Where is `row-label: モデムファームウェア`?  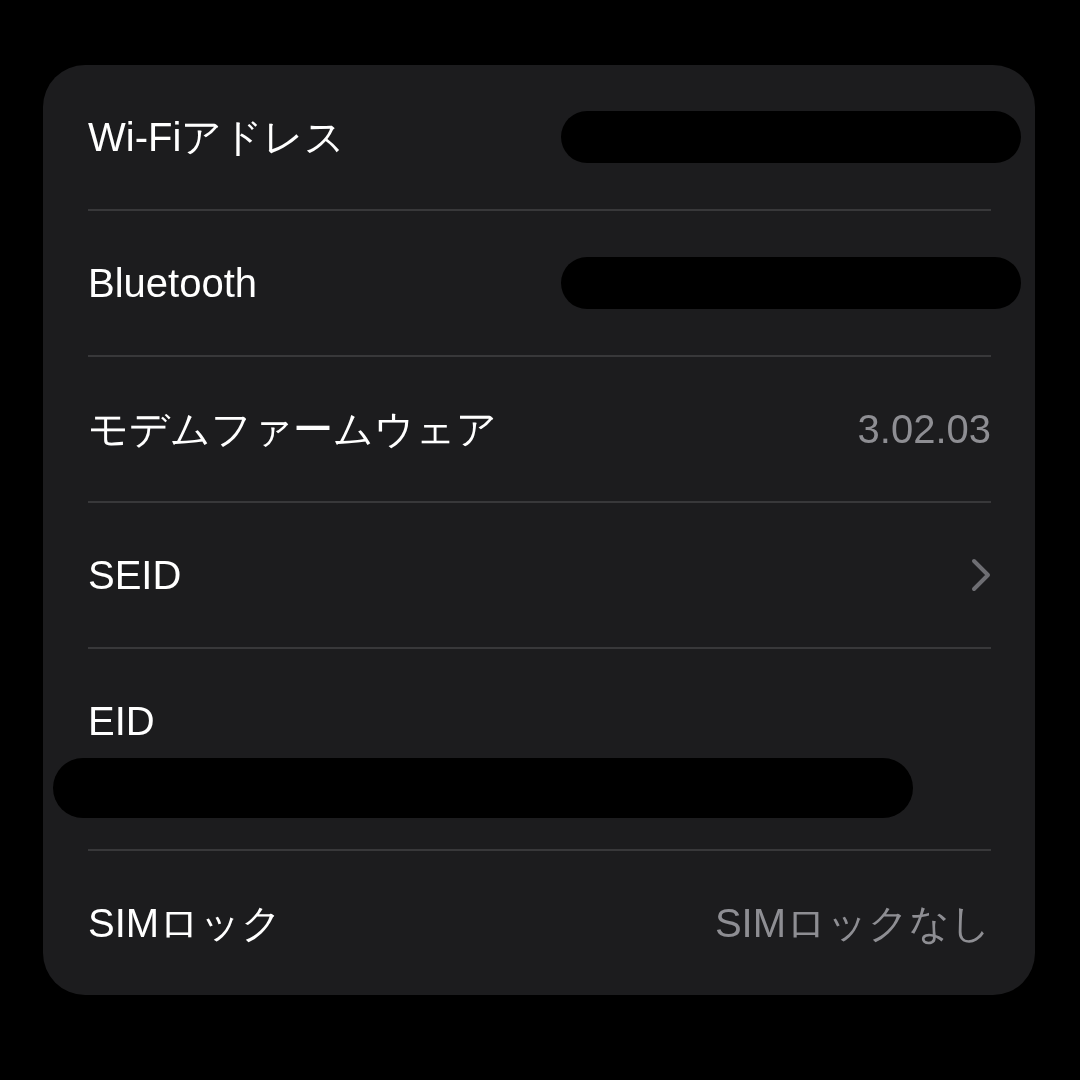
row-label: モデムファームウェア is located at coordinates (292, 429).